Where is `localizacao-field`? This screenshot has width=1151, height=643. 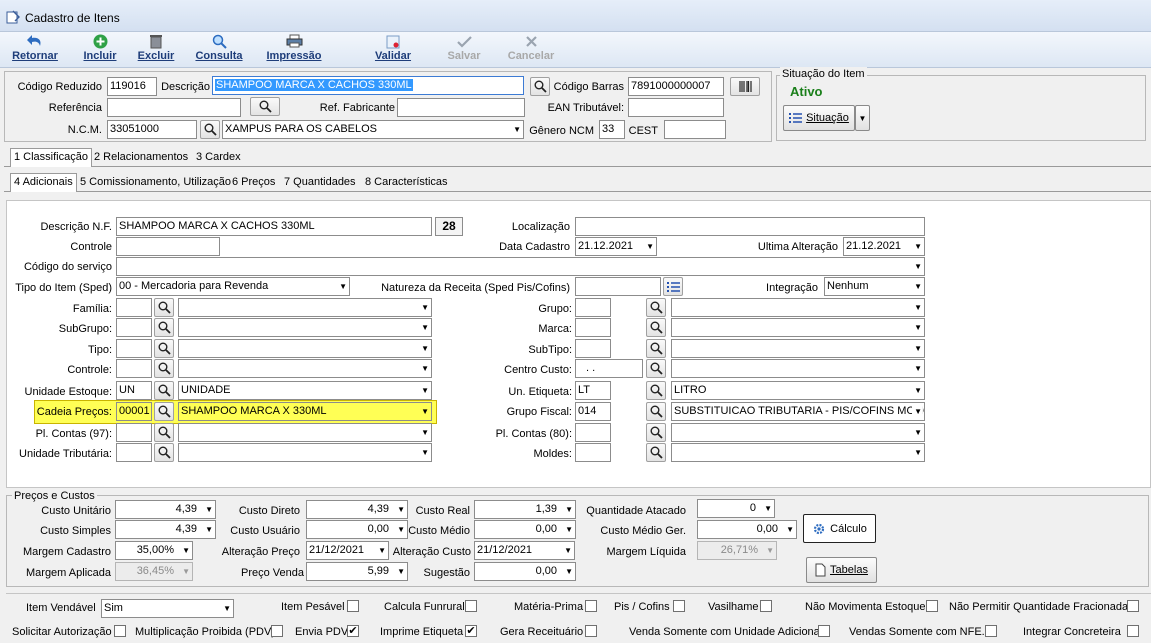 localizacao-field is located at coordinates (750, 226).